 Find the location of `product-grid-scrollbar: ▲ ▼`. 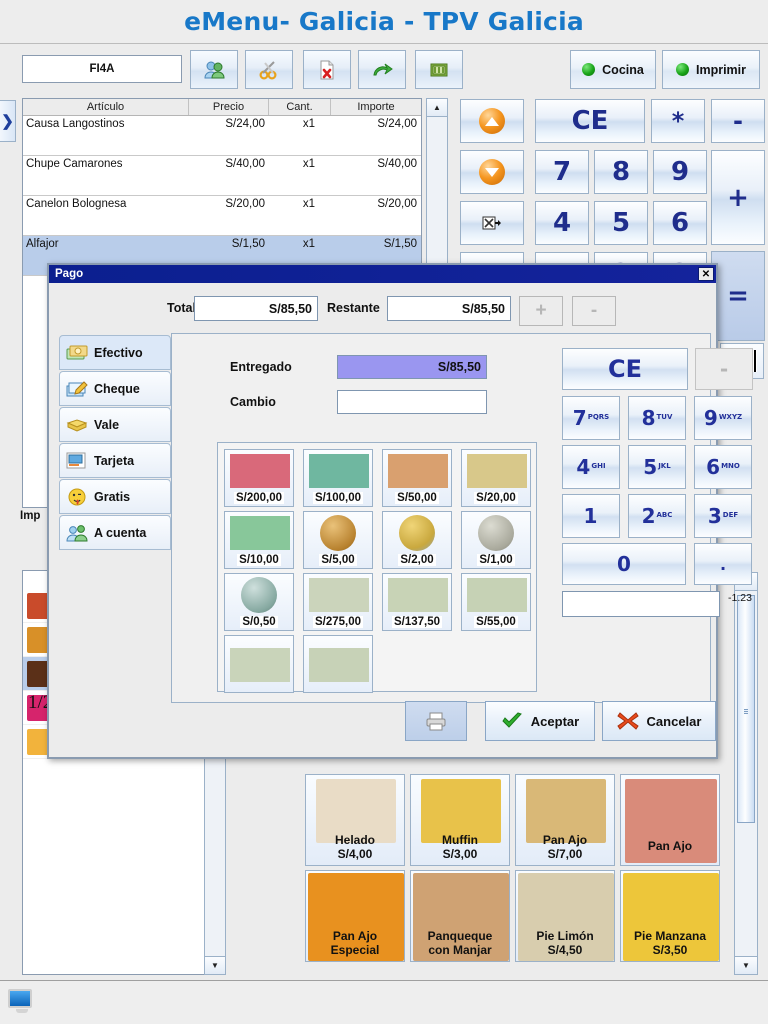

product-grid-scrollbar: ▲ ▼ is located at coordinates (746, 773).